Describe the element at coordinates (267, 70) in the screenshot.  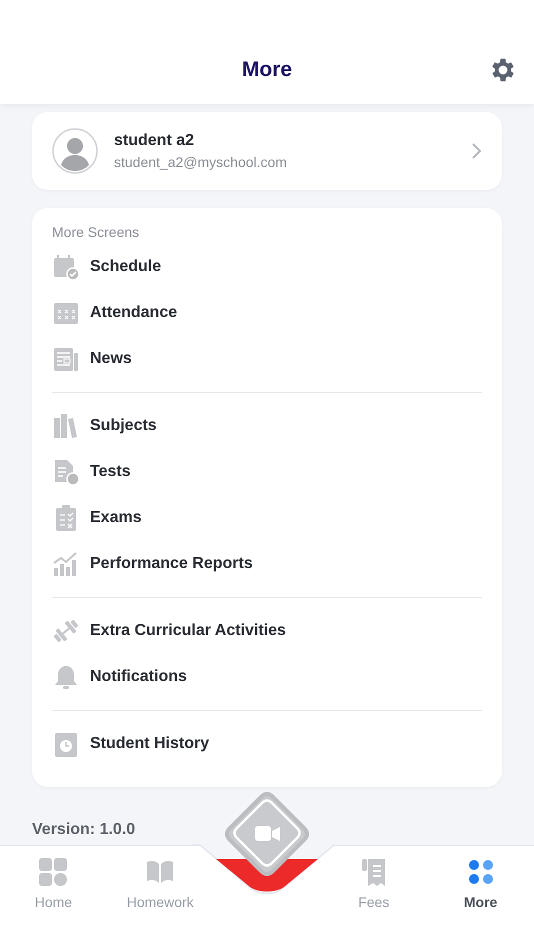
I see `screen-title: More` at that location.